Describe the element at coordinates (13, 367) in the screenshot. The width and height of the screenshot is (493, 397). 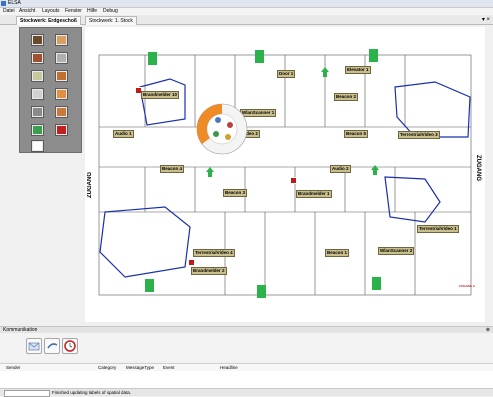
I see `col-sender: Sender` at that location.